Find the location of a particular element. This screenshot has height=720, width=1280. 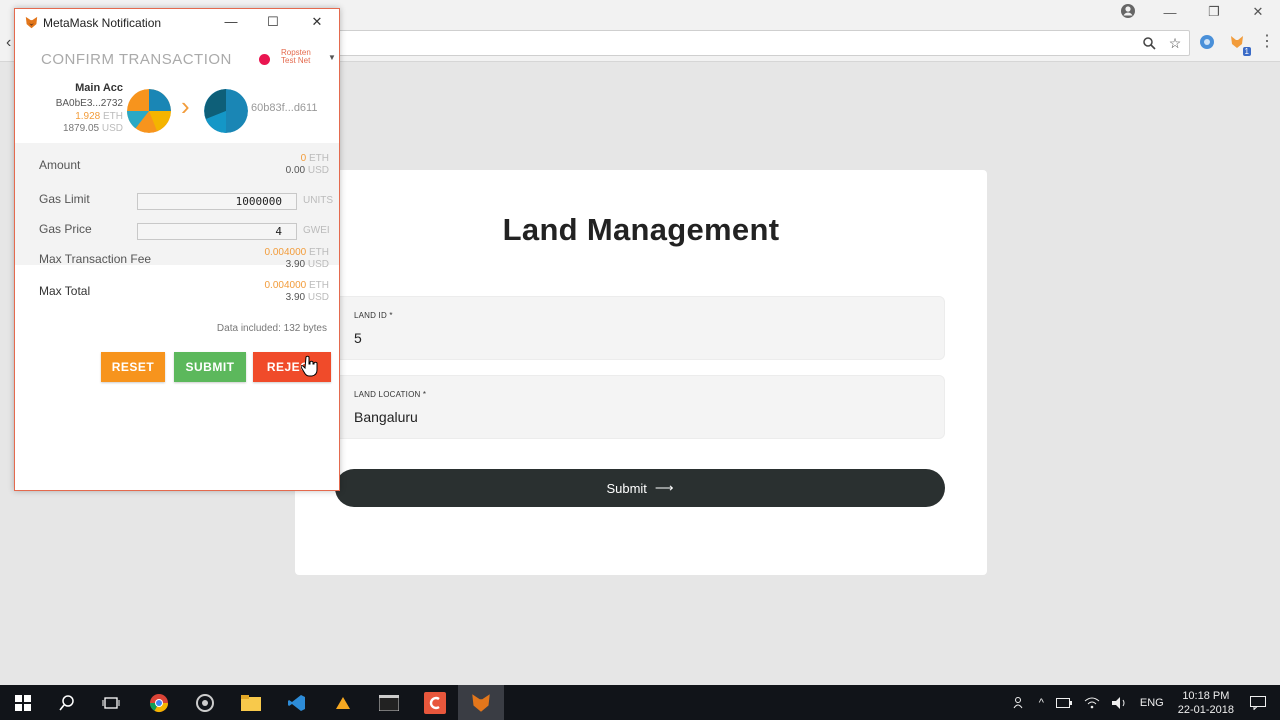

profile-icon is located at coordinates (1128, 11).